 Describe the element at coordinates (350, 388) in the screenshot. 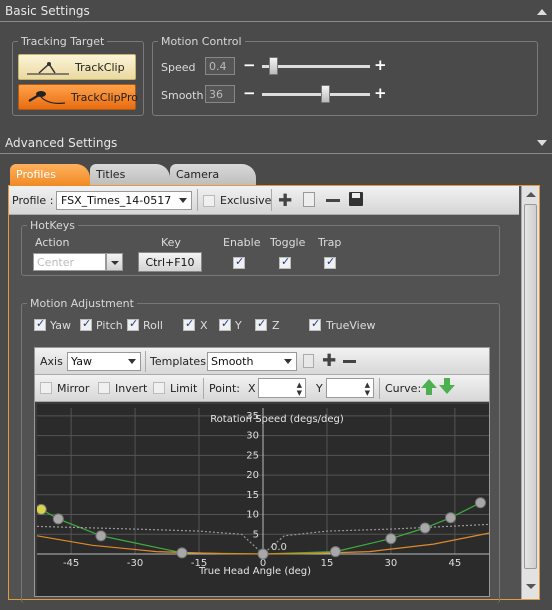

I see `point-y-input: ▲ ▼` at that location.